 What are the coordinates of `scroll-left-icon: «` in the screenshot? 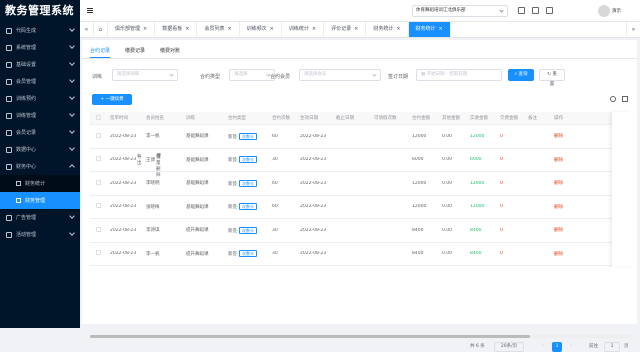 It's located at (87, 29).